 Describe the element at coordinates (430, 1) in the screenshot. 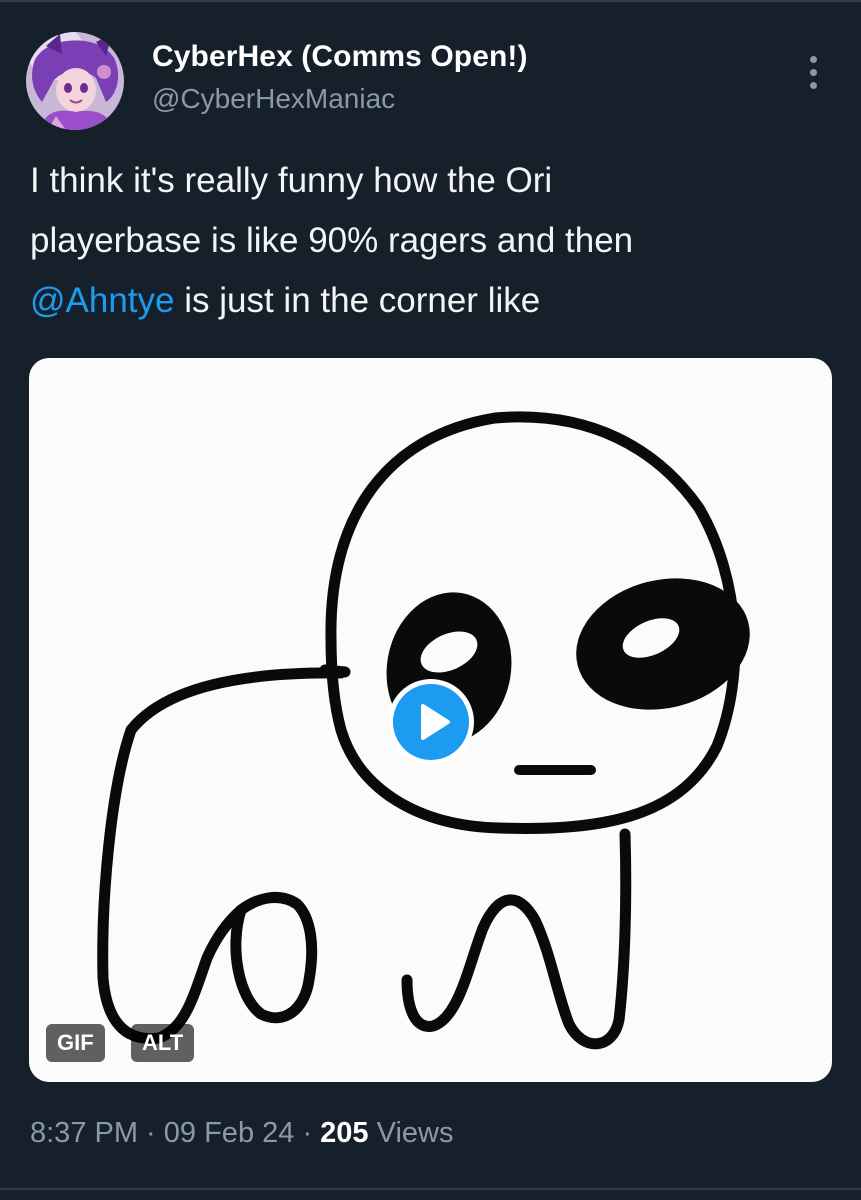

I see `top-divider` at that location.